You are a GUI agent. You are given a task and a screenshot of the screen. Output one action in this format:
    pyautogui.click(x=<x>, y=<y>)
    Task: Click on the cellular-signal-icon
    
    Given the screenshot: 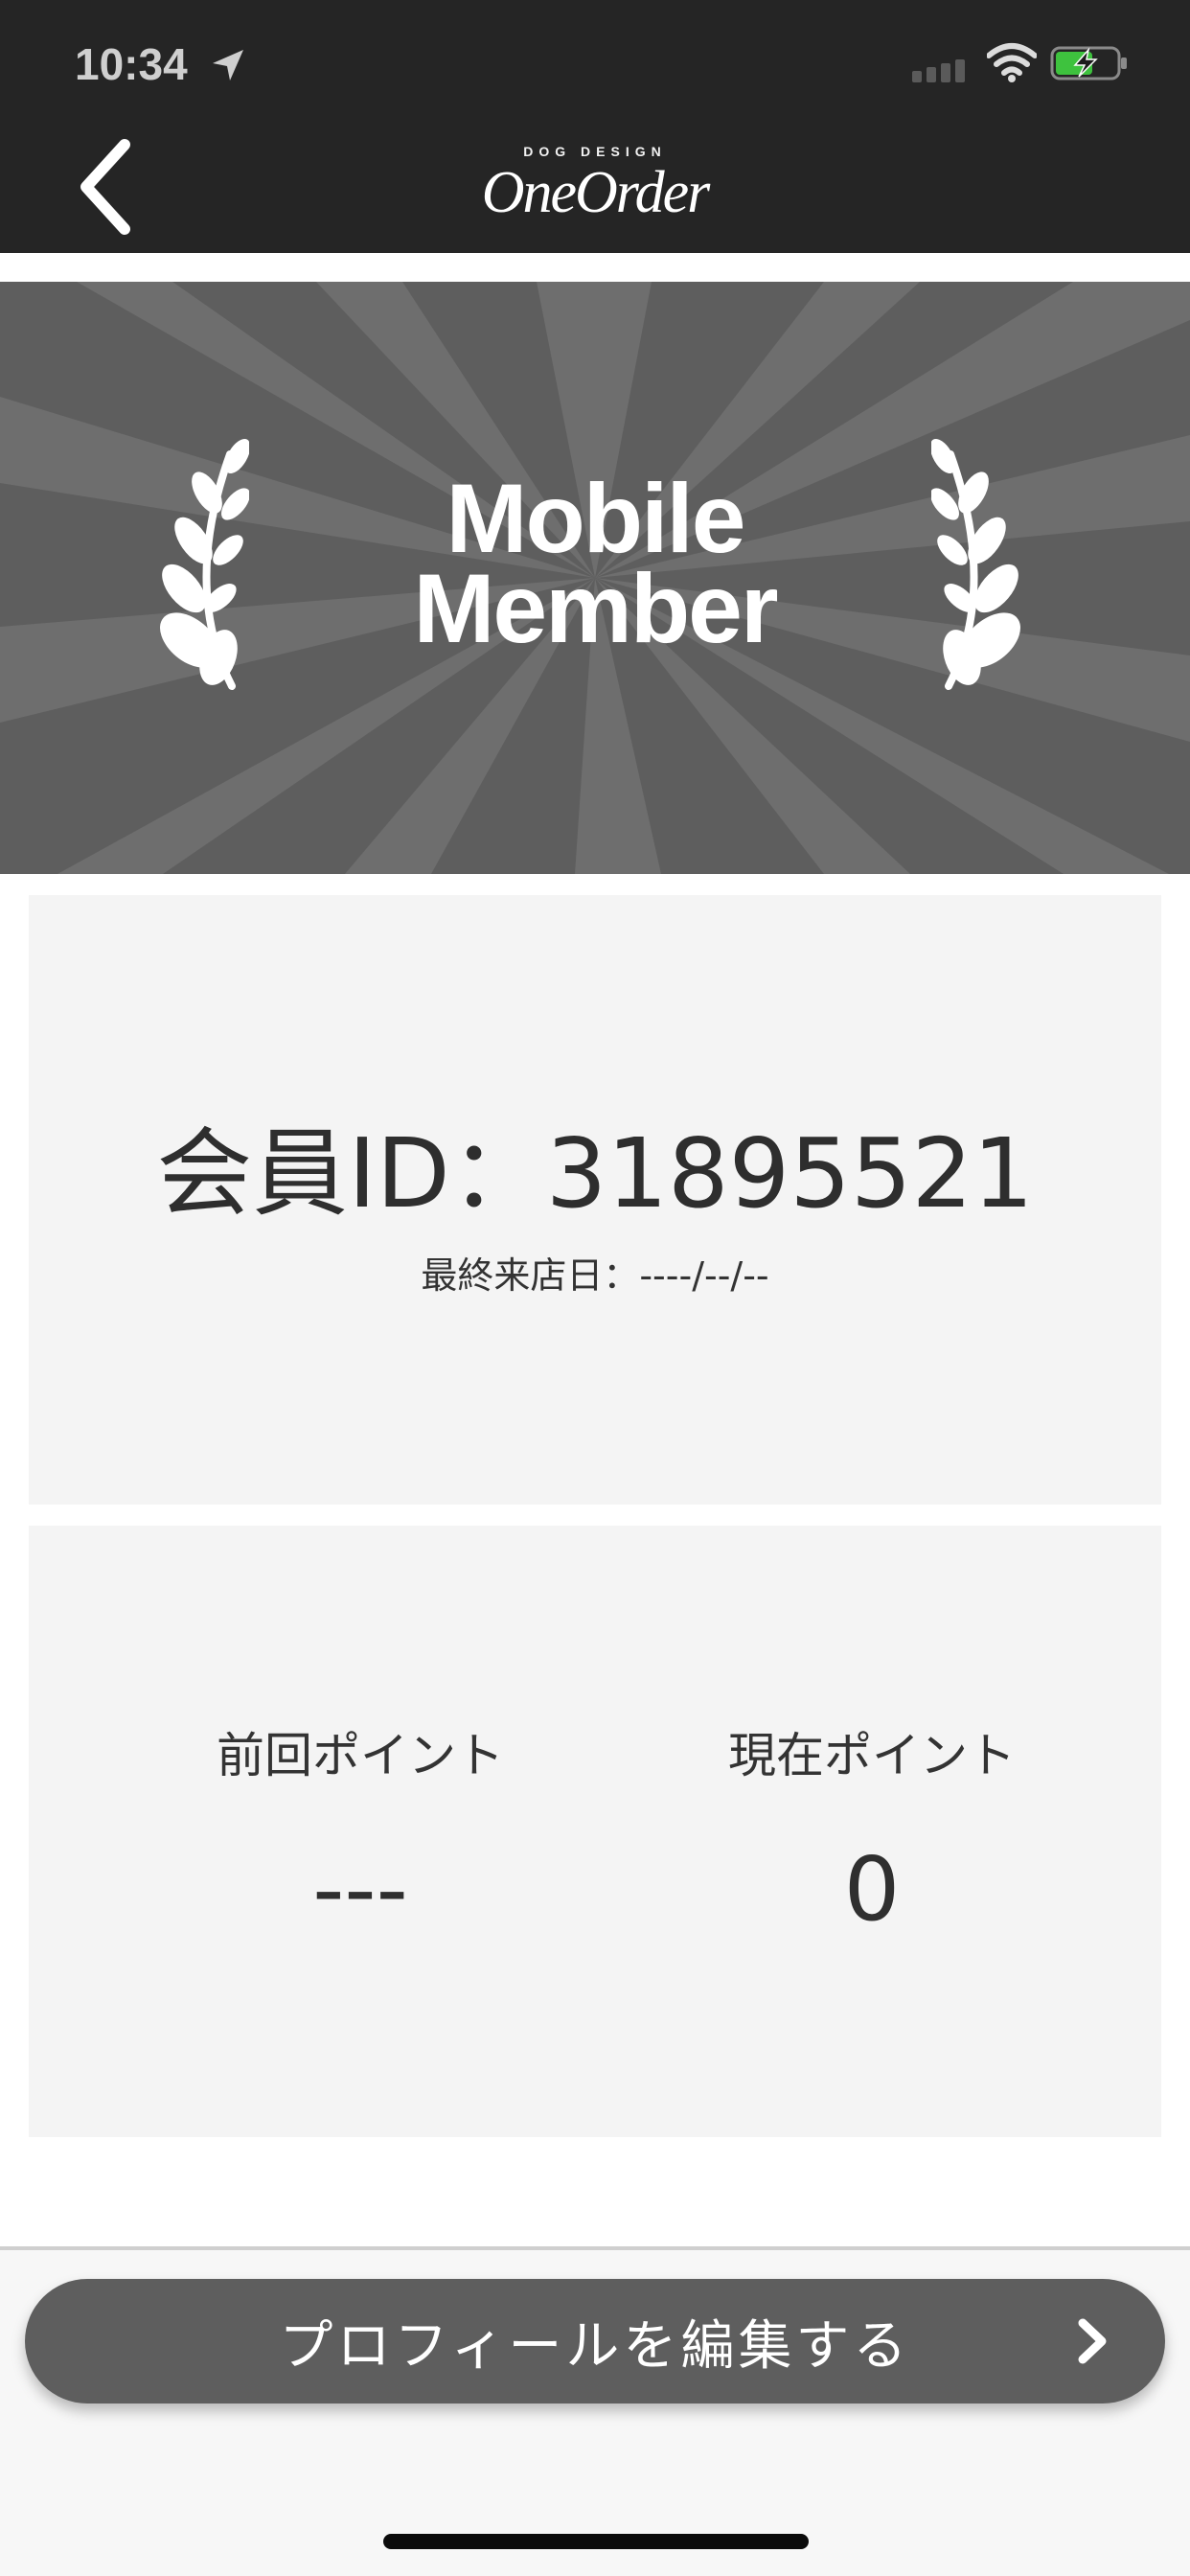 What is the action you would take?
    pyautogui.click(x=938, y=70)
    